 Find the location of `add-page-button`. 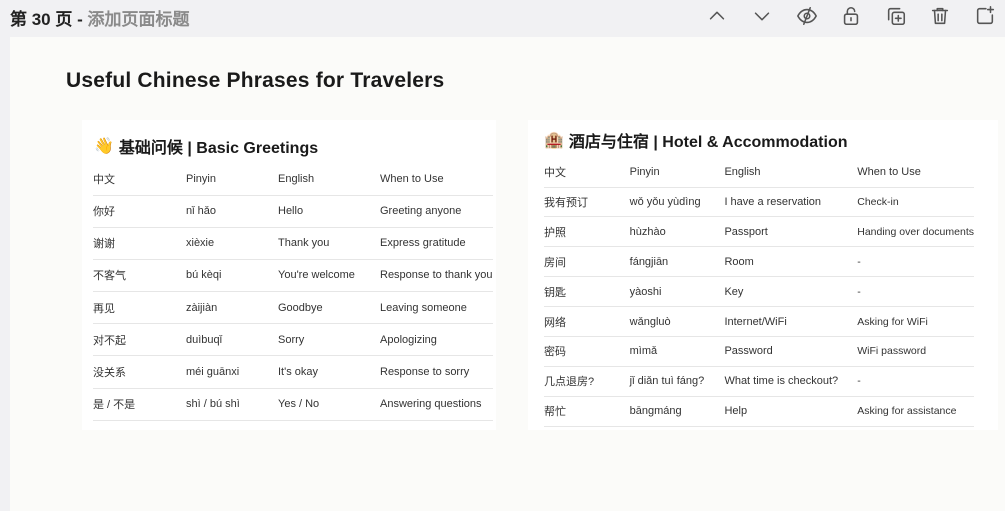

add-page-button is located at coordinates (985, 16).